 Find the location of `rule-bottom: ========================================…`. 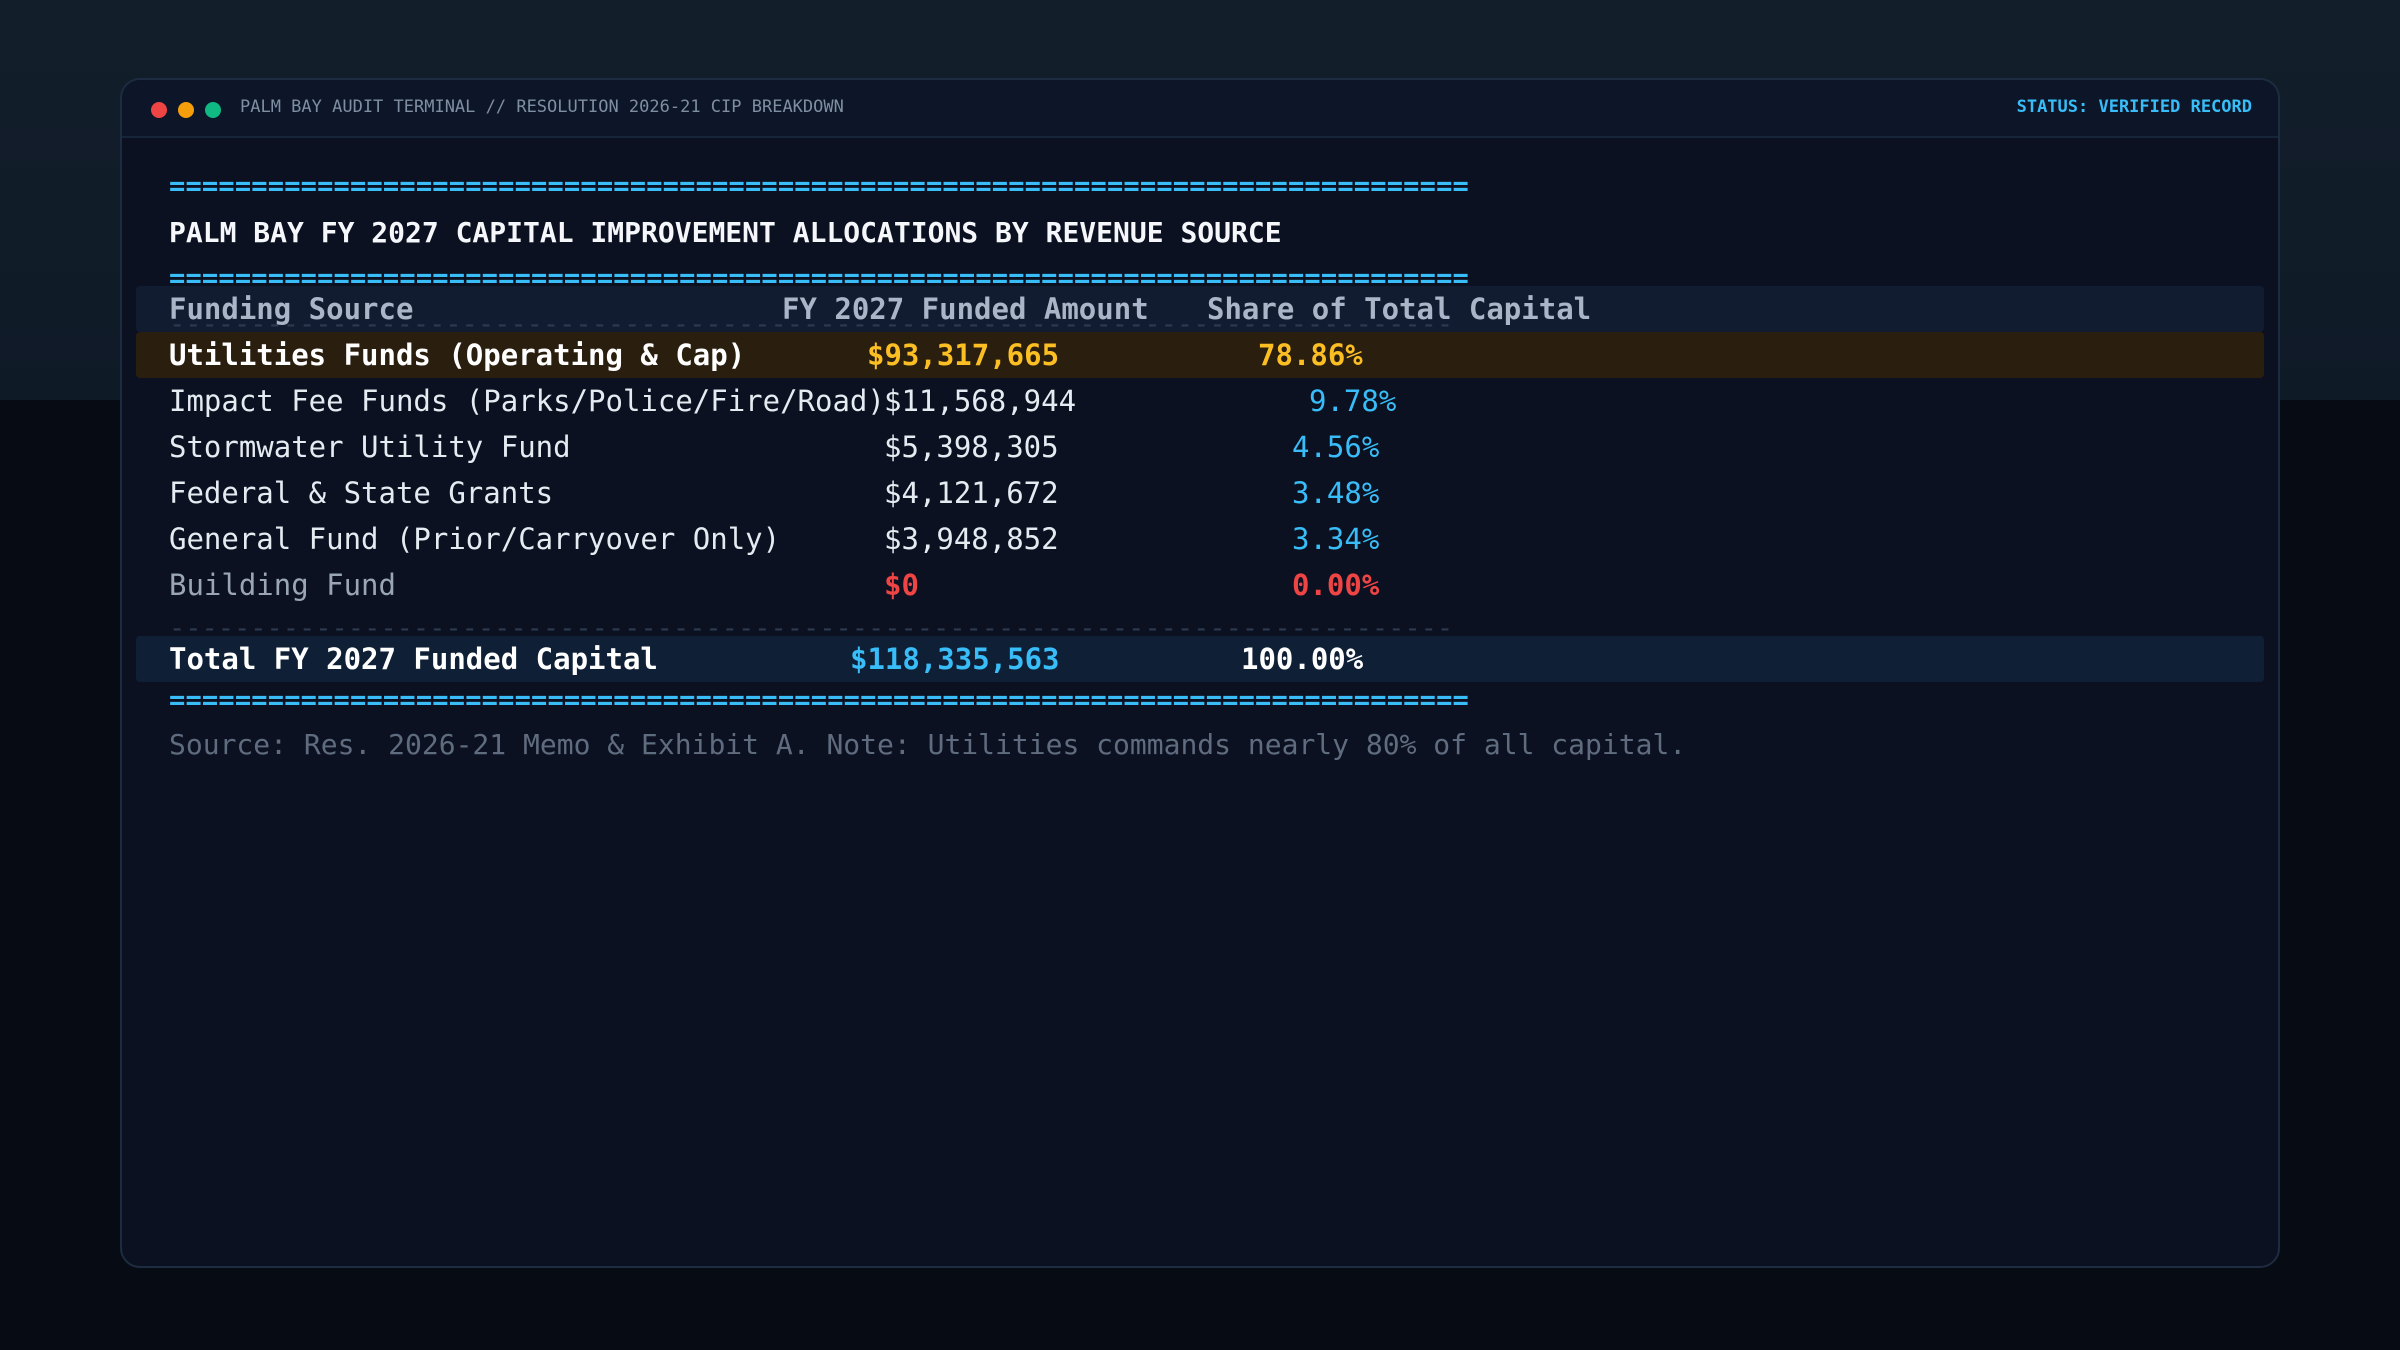

rule-bottom: ========================================… is located at coordinates (819, 700).